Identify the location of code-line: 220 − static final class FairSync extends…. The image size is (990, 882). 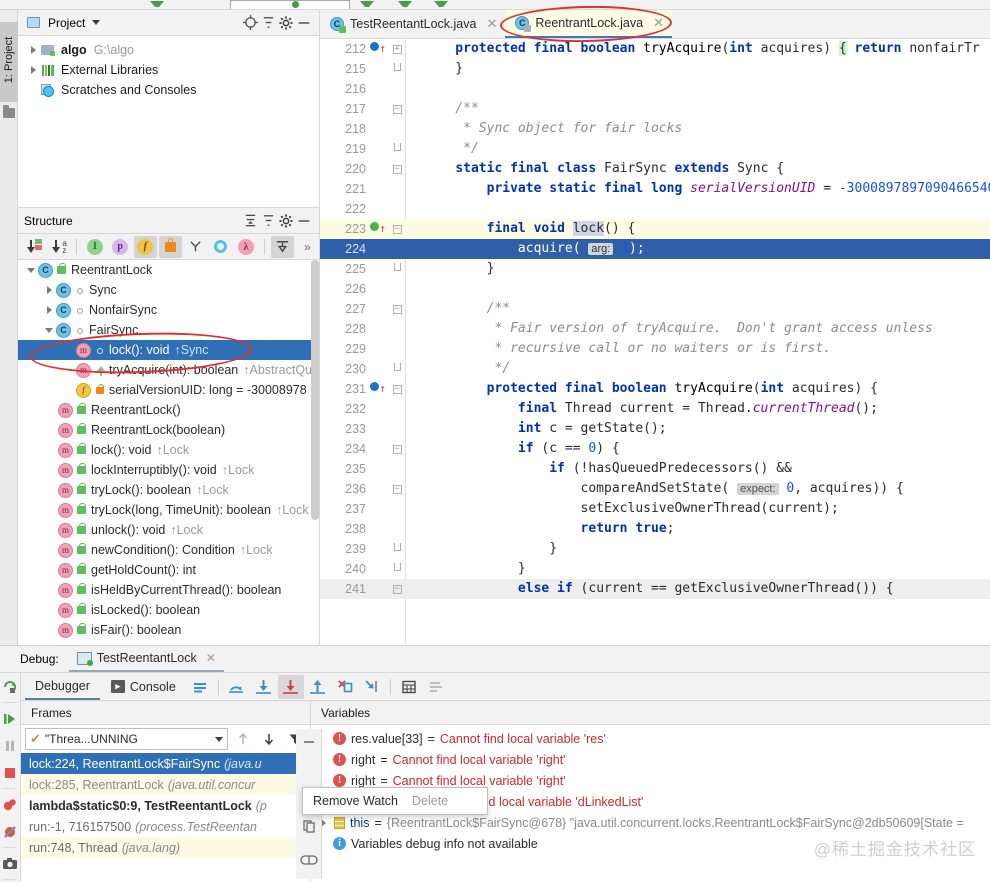
(655, 169).